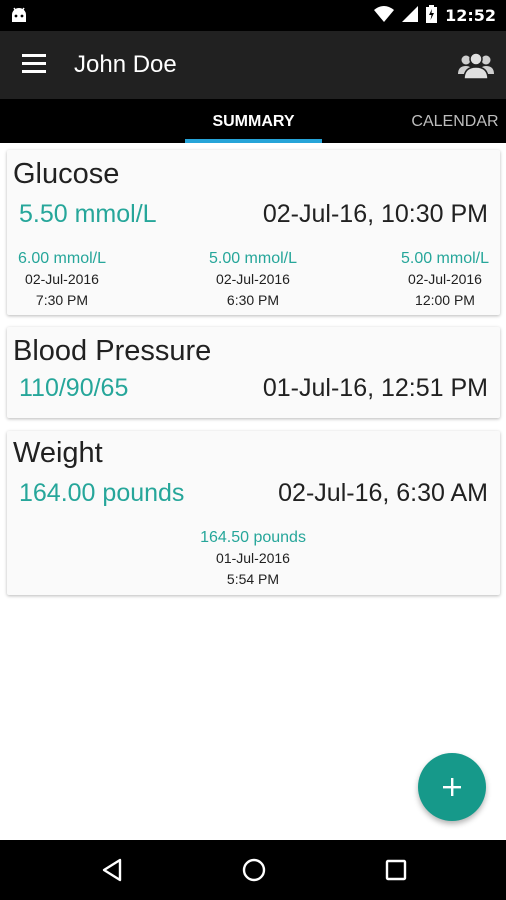 Image resolution: width=506 pixels, height=900 pixels. What do you see at coordinates (253, 65) in the screenshot?
I see `app-bar: John Doe` at bounding box center [253, 65].